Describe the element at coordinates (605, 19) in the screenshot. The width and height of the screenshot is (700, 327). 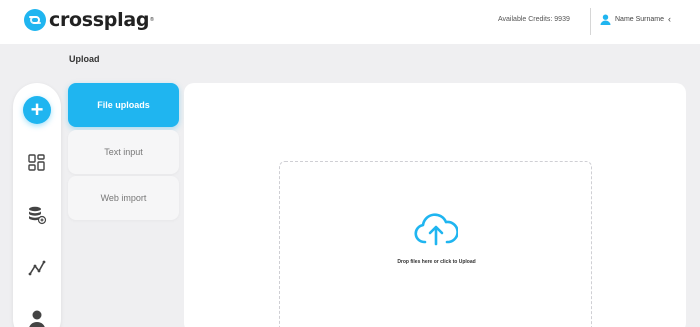
I see `user-avatar-icon` at that location.